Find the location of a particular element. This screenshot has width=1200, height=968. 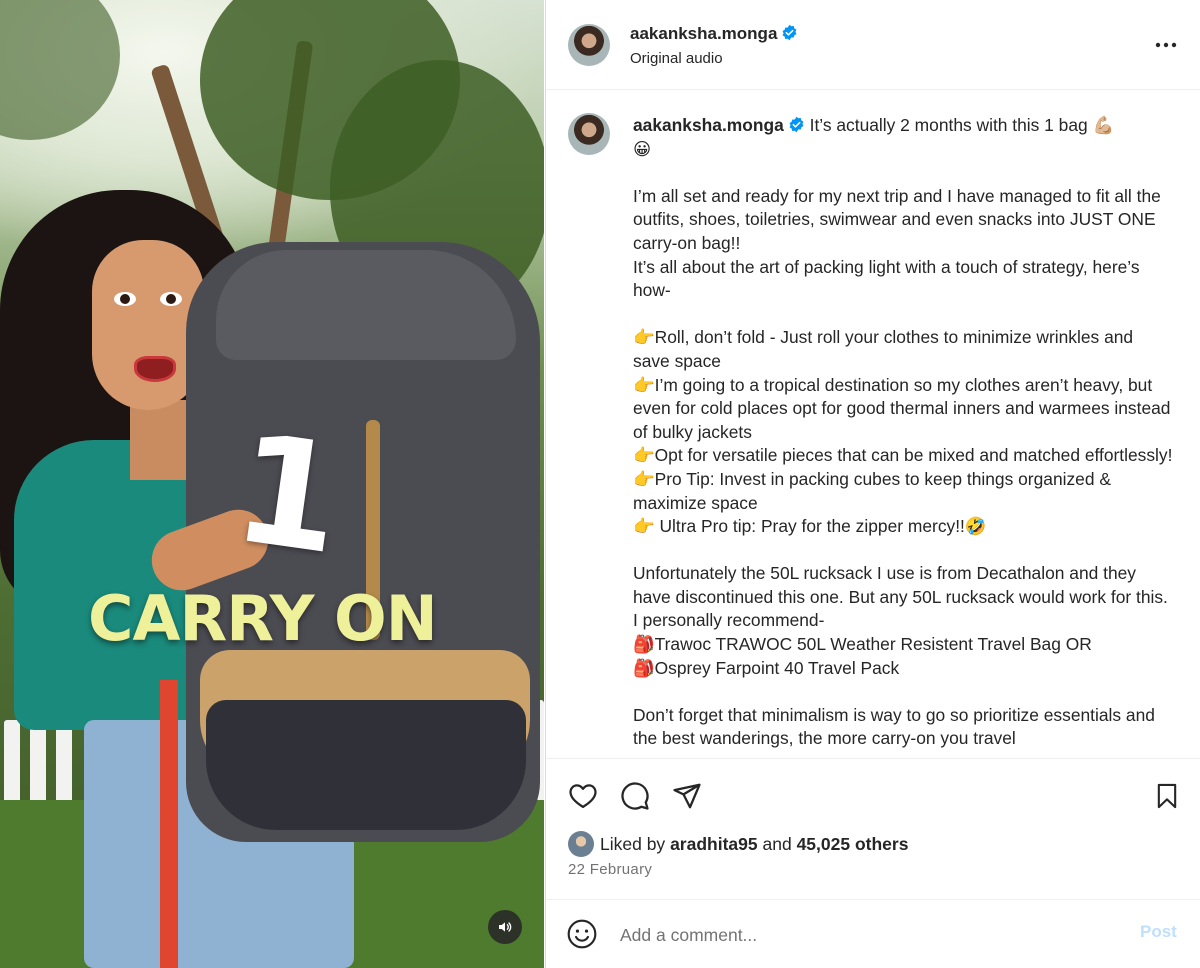

like-button is located at coordinates (583, 796).